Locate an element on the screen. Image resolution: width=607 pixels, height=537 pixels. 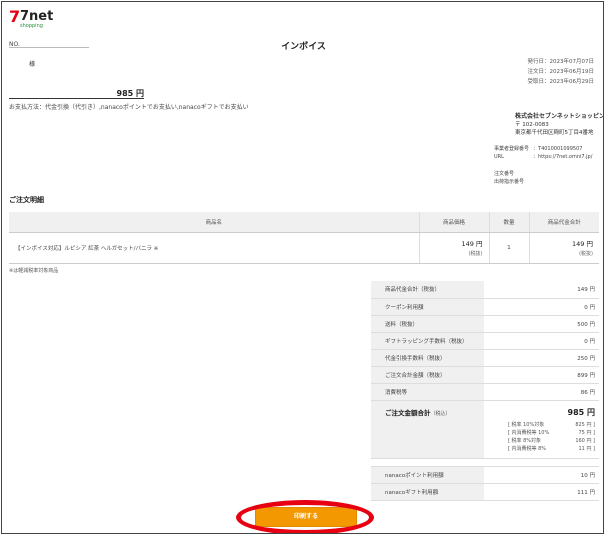
breakdown-label: [ 税率 10%対象 is located at coordinates (526, 424).